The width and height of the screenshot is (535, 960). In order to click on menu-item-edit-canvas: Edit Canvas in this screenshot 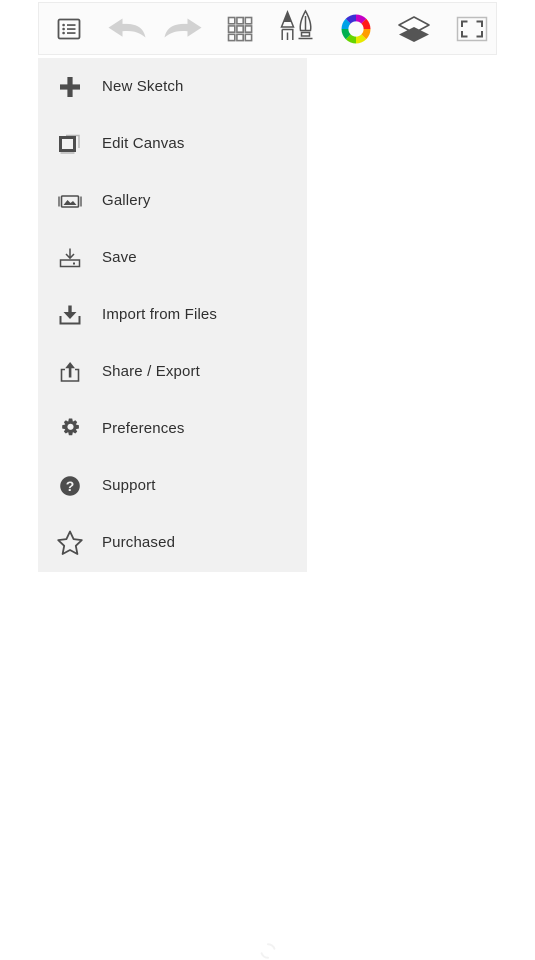, I will do `click(172, 143)`.